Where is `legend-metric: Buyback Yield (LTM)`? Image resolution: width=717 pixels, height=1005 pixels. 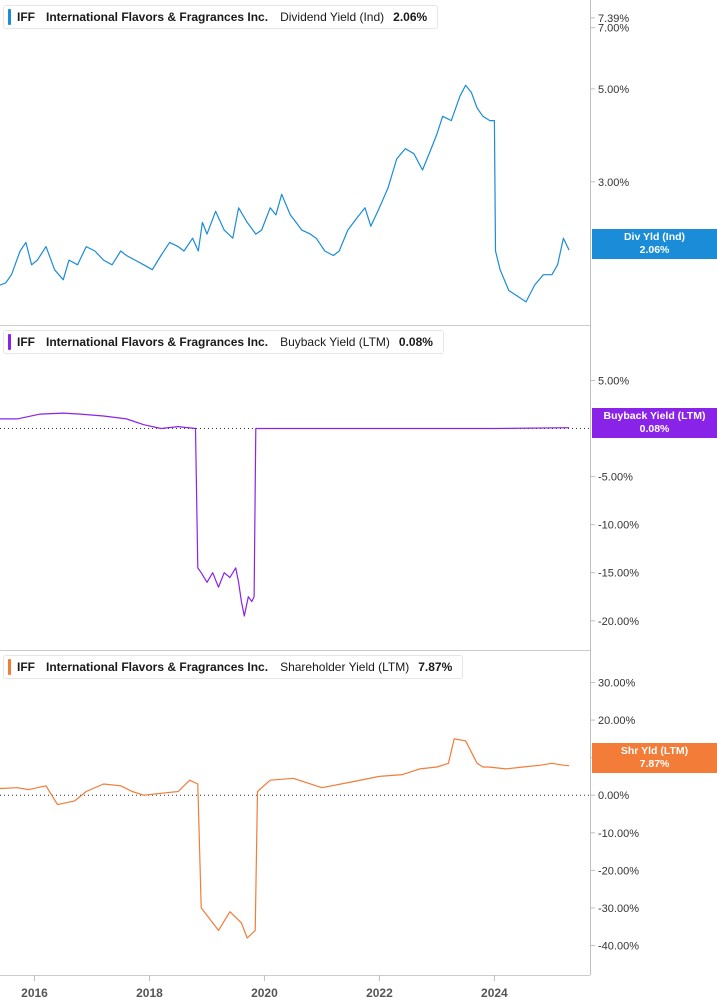
legend-metric: Buyback Yield (LTM) is located at coordinates (335, 342).